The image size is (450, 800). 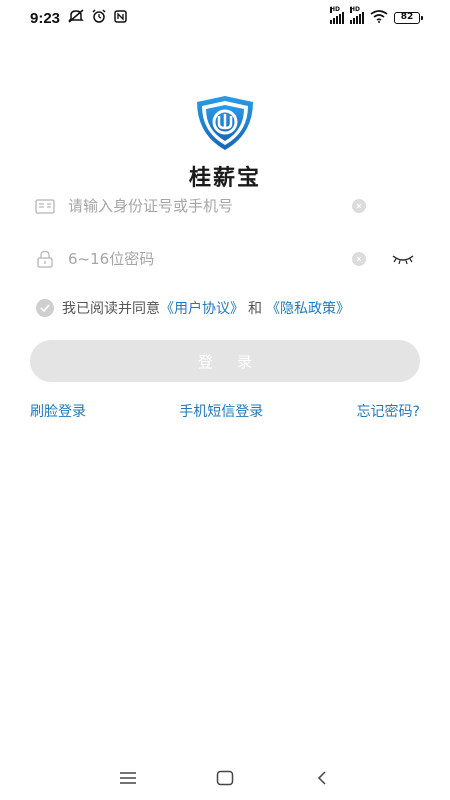 What do you see at coordinates (403, 259) in the screenshot?
I see `eye-closed-icon` at bounding box center [403, 259].